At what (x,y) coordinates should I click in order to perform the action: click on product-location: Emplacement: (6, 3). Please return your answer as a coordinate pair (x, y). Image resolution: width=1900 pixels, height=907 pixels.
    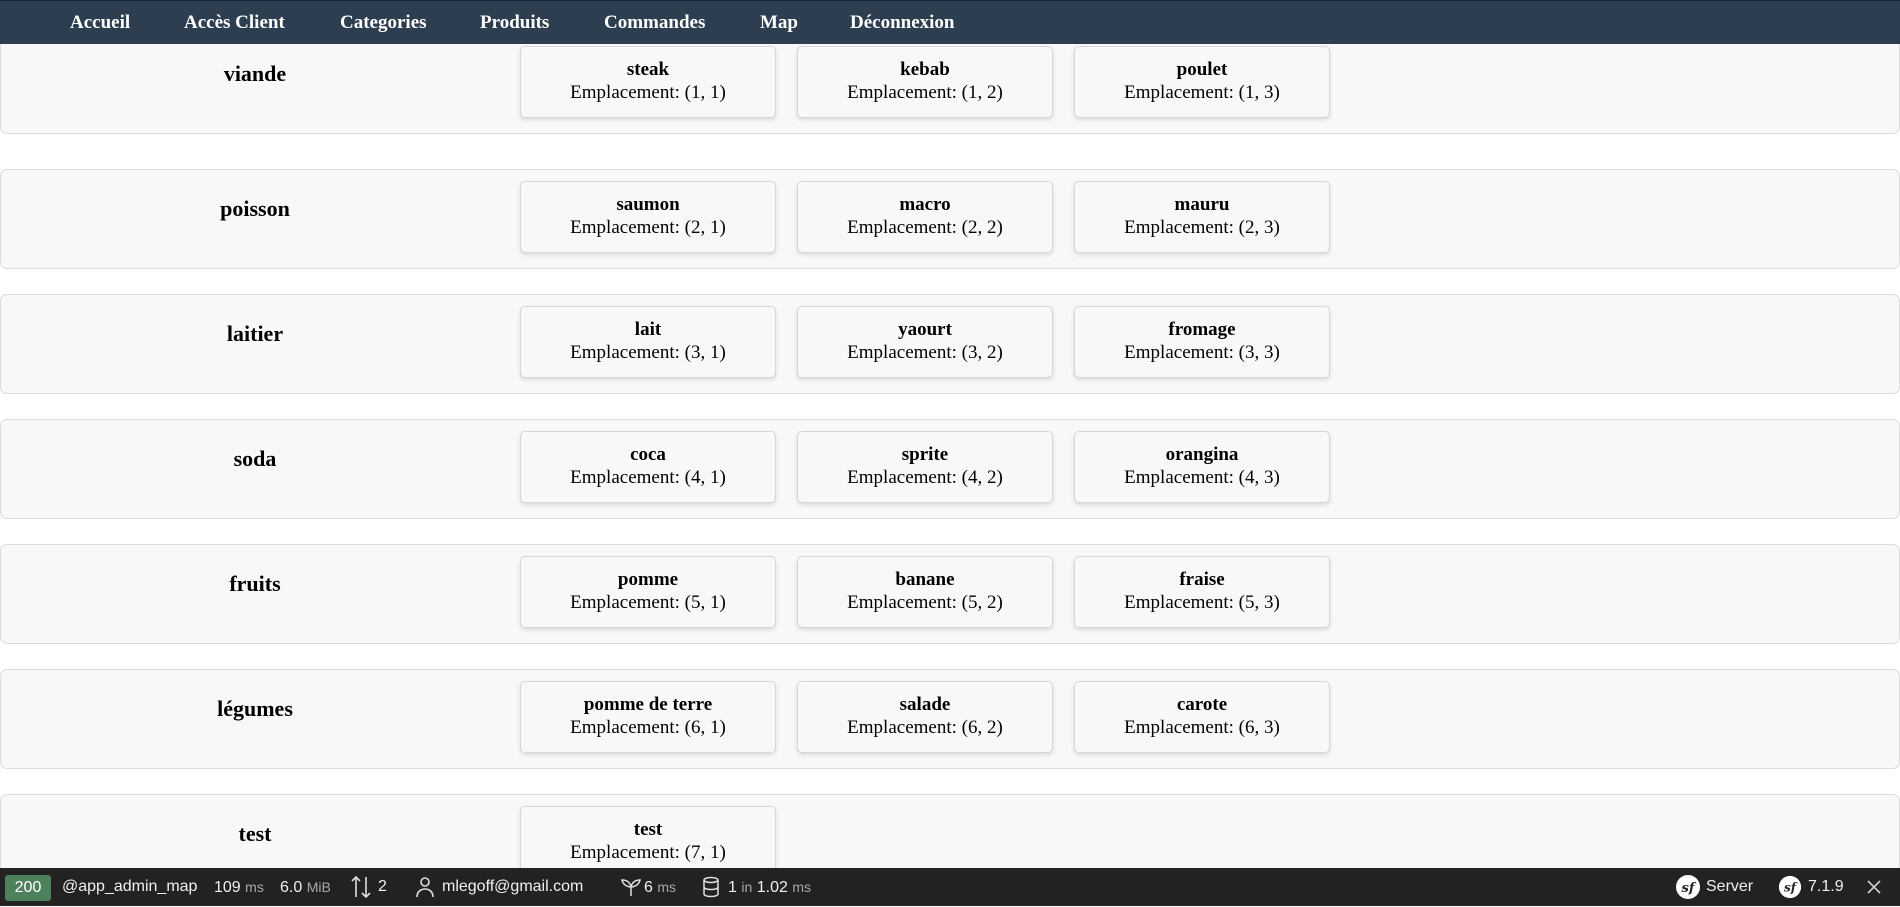
    Looking at the image, I should click on (1202, 727).